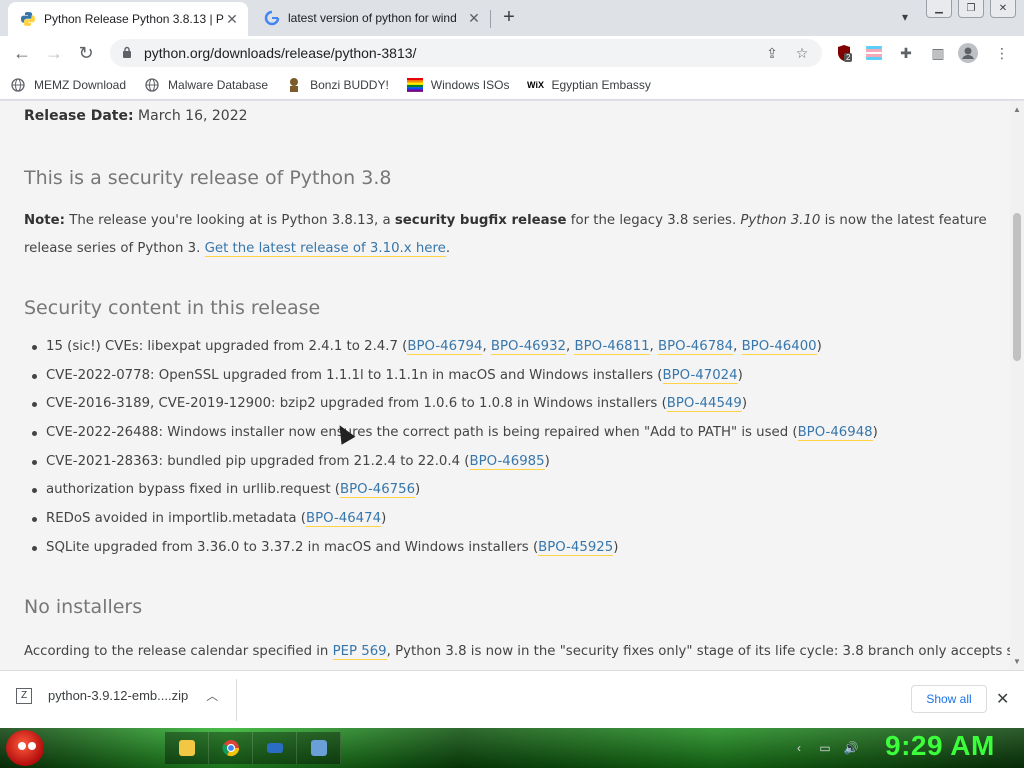 This screenshot has width=1024, height=768. Describe the element at coordinates (480, 220) in the screenshot. I see `note-bold: security bugfix release` at that location.